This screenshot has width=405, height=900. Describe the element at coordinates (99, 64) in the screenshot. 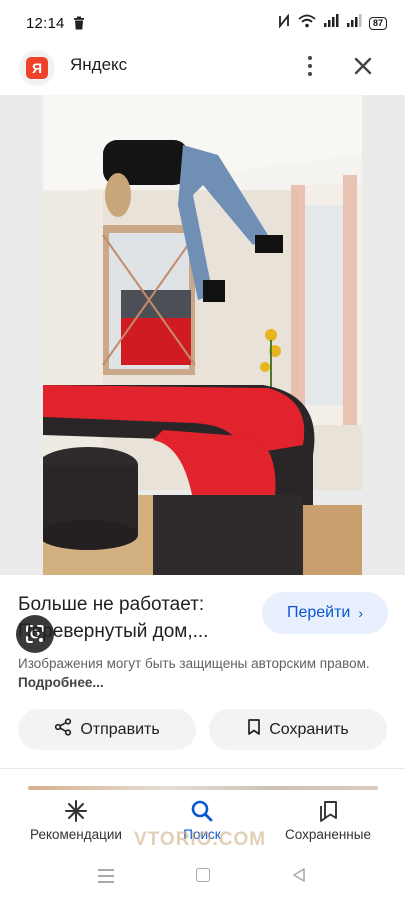

I see `app-title: Яндекс` at that location.